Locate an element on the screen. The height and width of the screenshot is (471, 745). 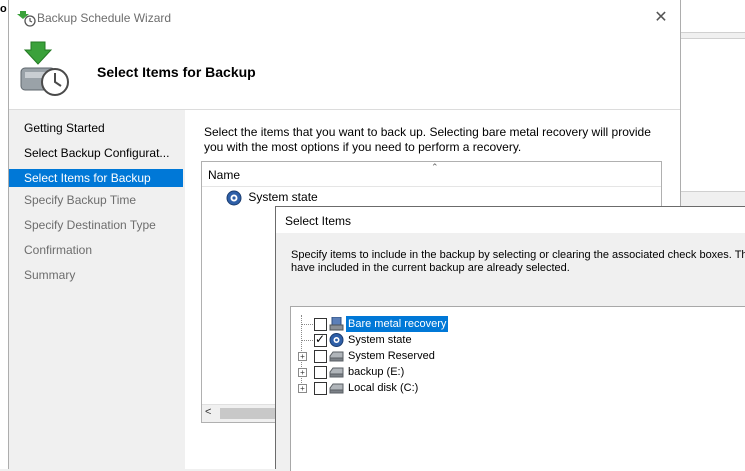
close-icon: ✕ is located at coordinates (661, 17).